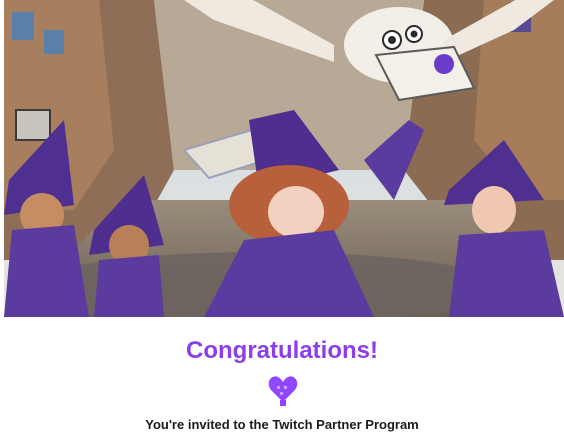 The height and width of the screenshot is (447, 564). I want to click on twitch-heart-icon, so click(283, 389).